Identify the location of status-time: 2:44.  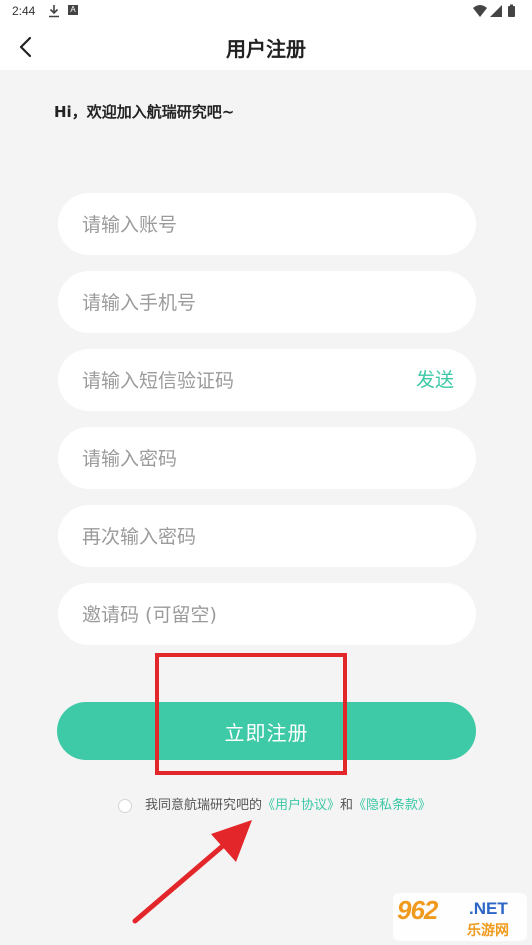
(24, 11).